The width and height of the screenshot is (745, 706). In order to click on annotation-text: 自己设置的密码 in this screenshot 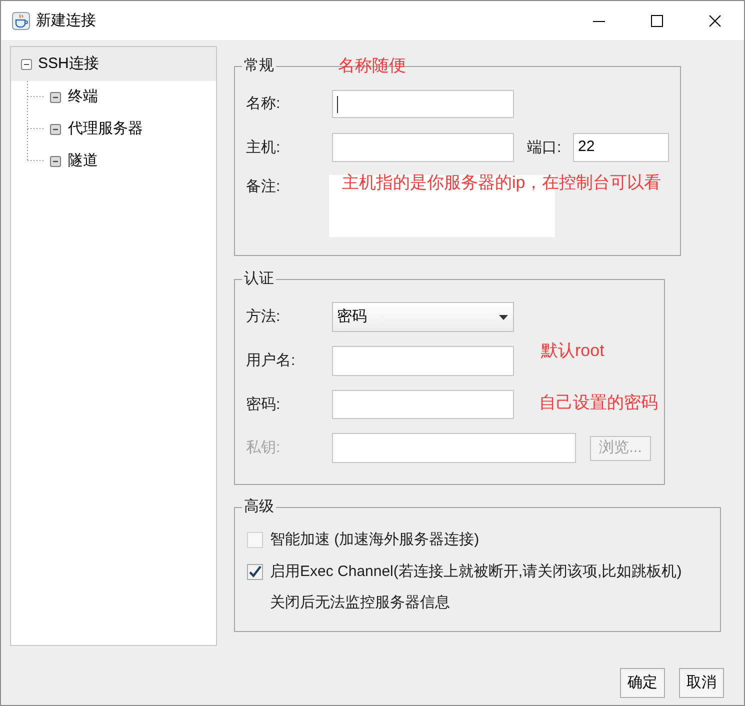, I will do `click(598, 403)`.